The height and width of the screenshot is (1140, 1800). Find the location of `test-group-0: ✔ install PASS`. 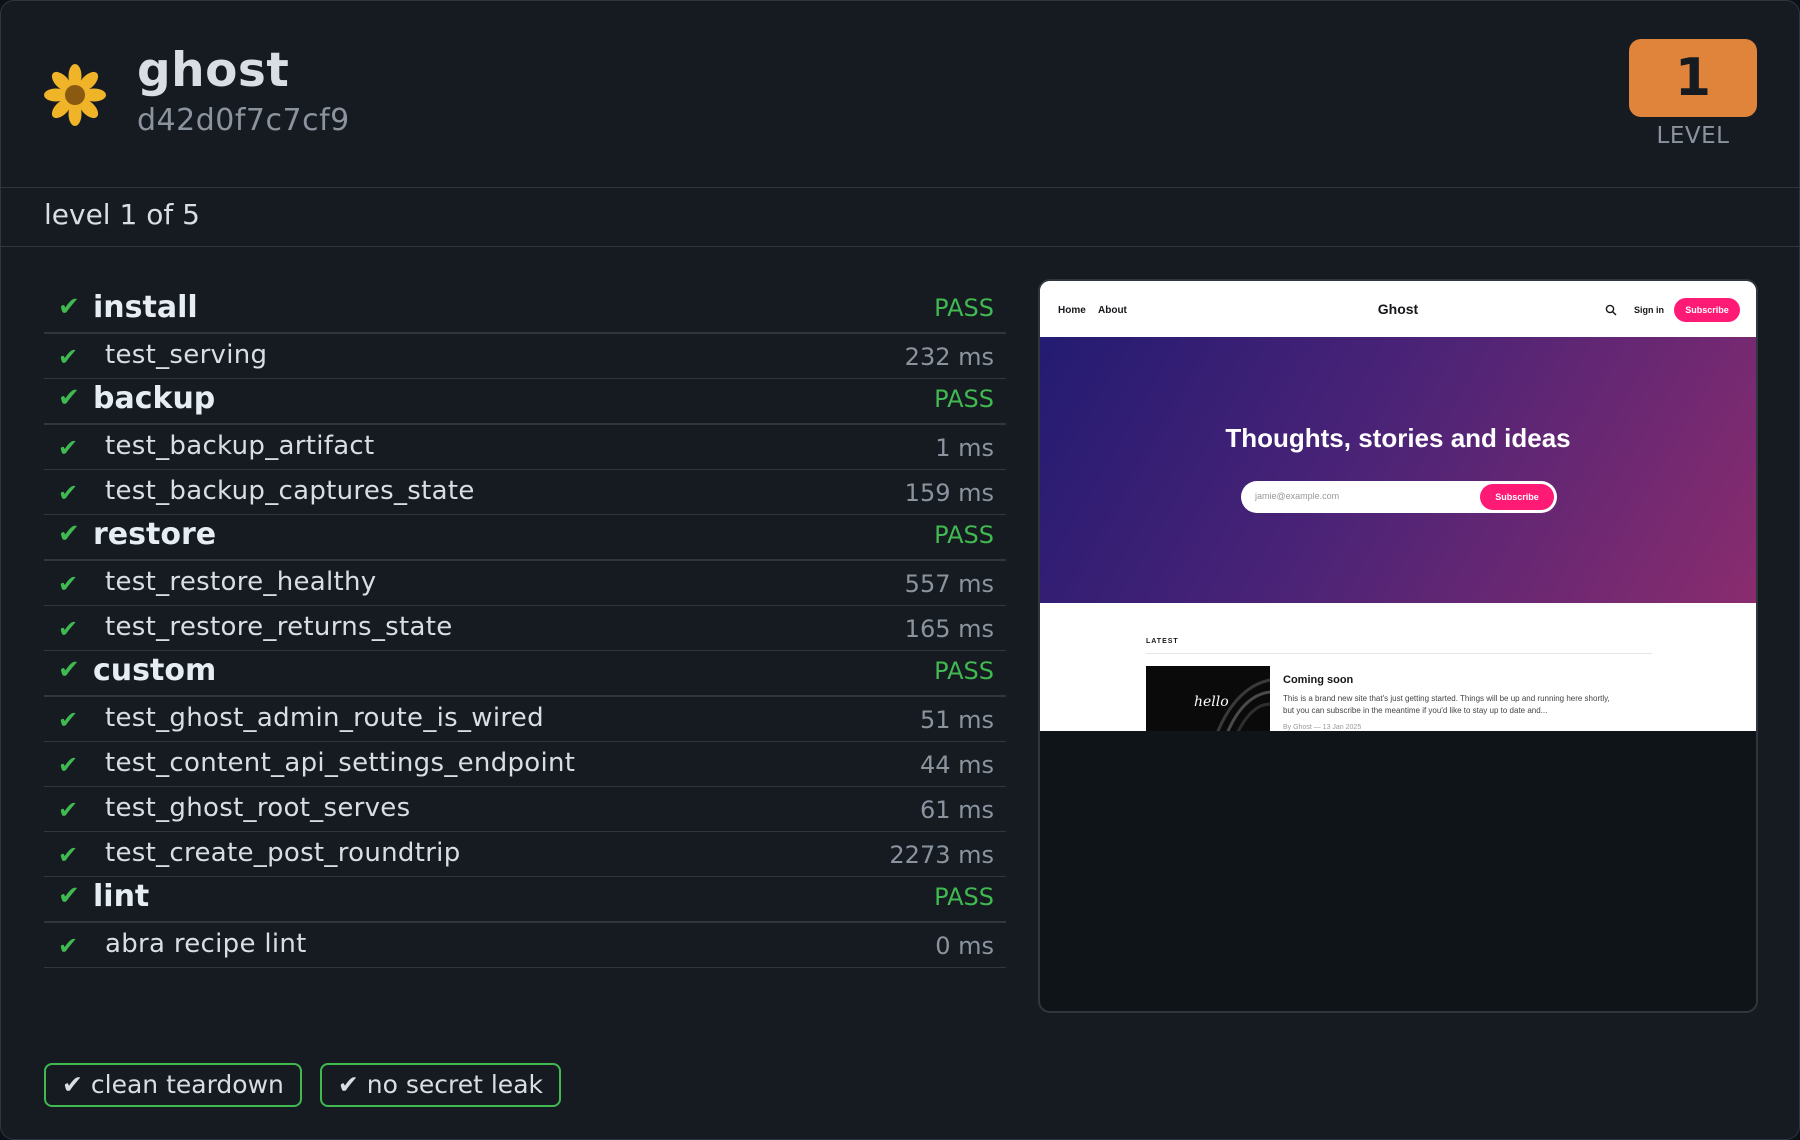

test-group-0: ✔ install PASS is located at coordinates (525, 311).